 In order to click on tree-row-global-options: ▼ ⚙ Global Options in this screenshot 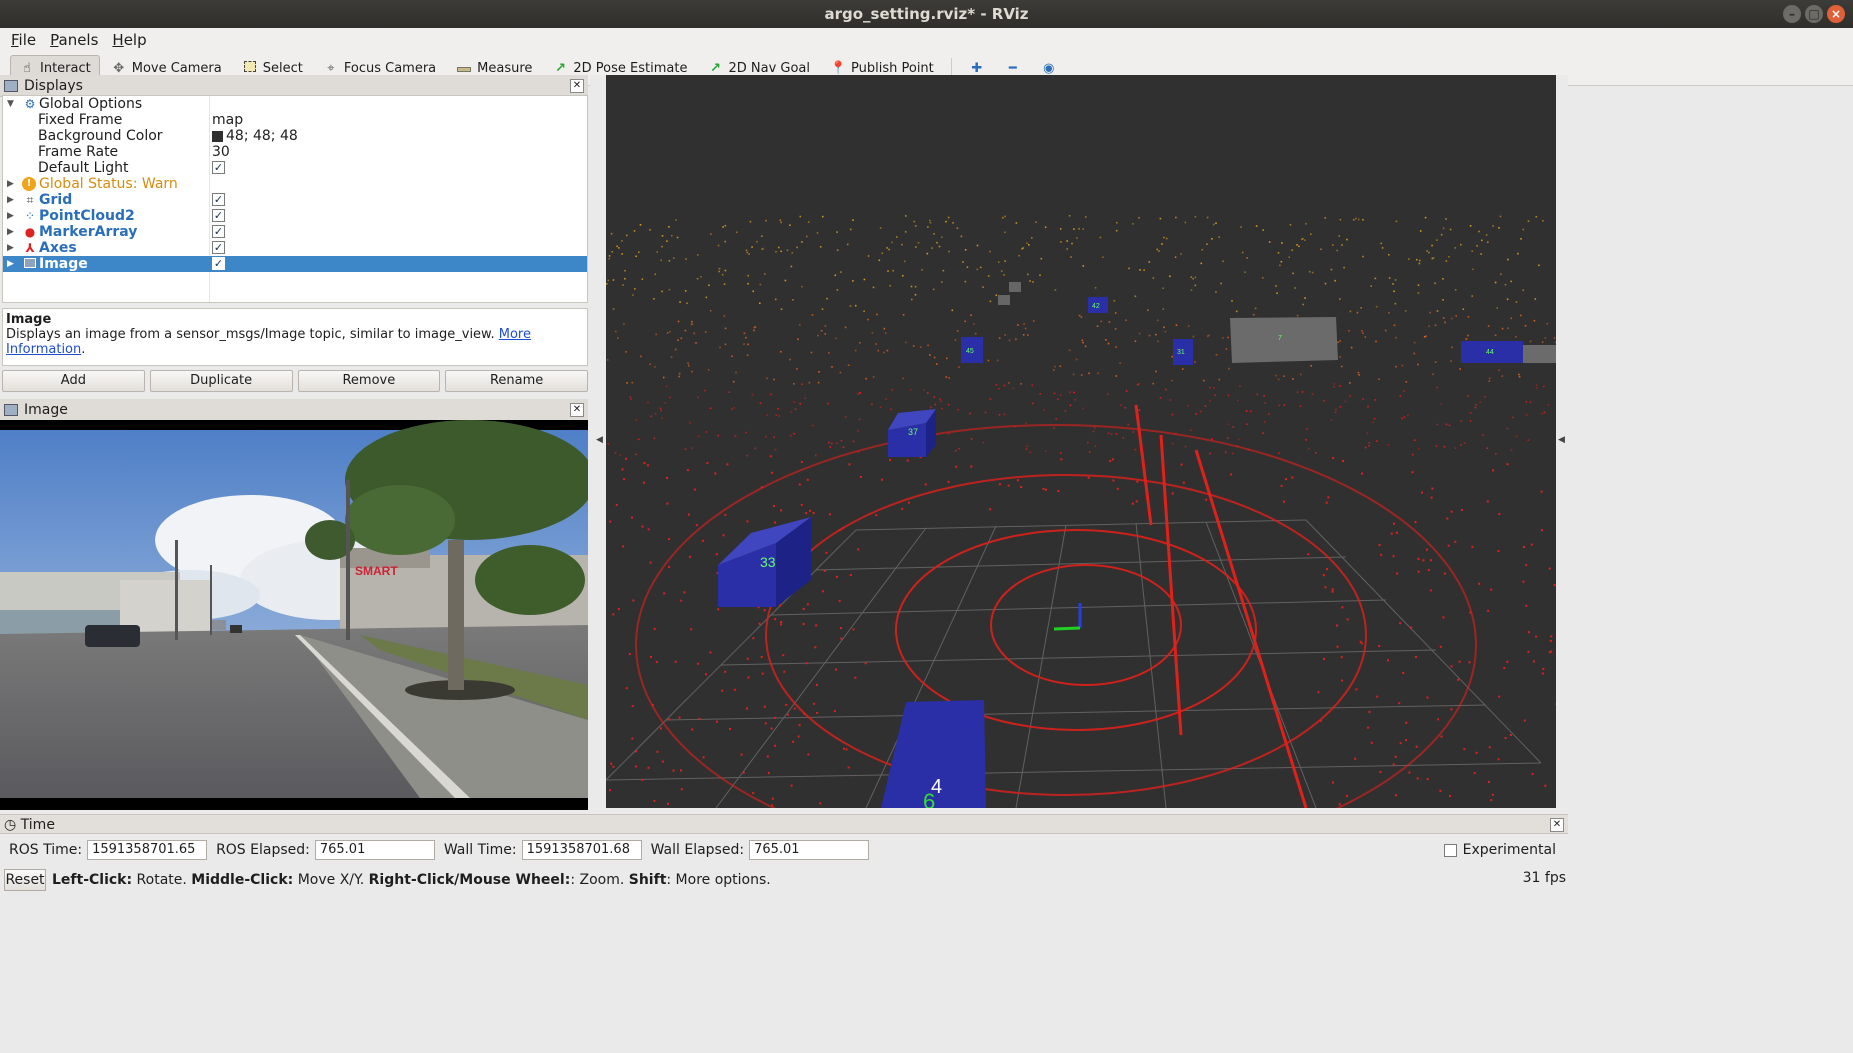, I will do `click(295, 104)`.